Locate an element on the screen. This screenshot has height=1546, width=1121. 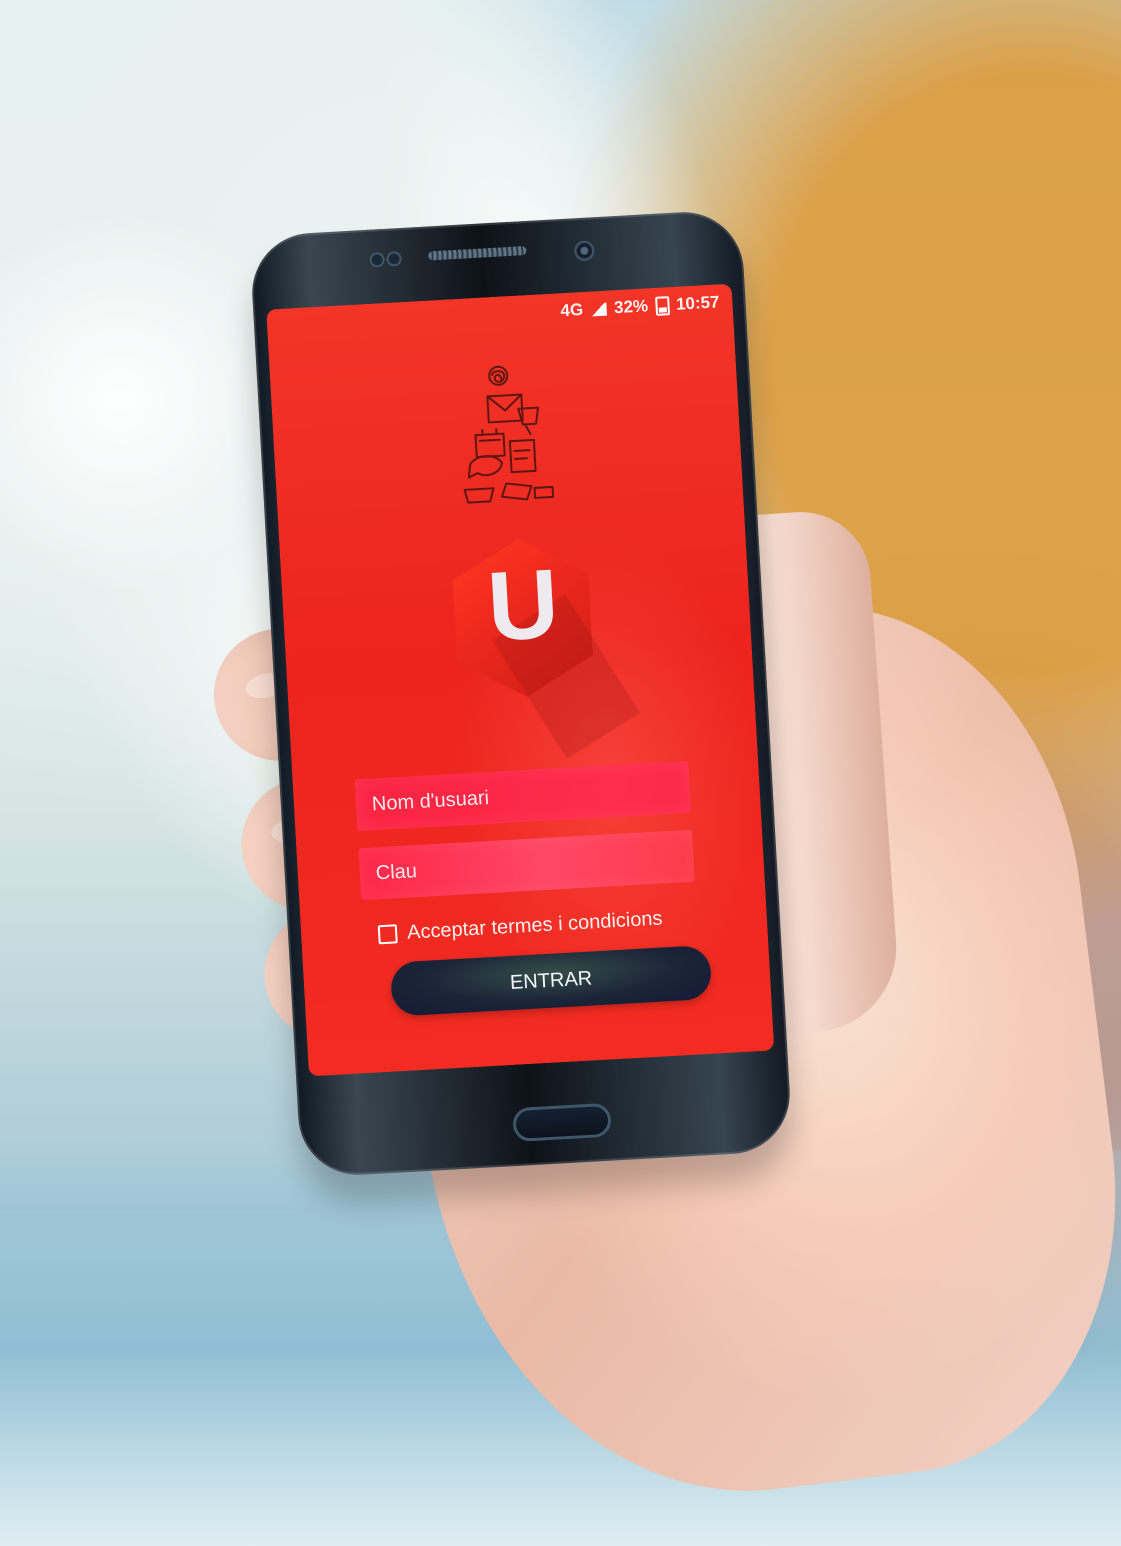
home-button-icon is located at coordinates (562, 1122).